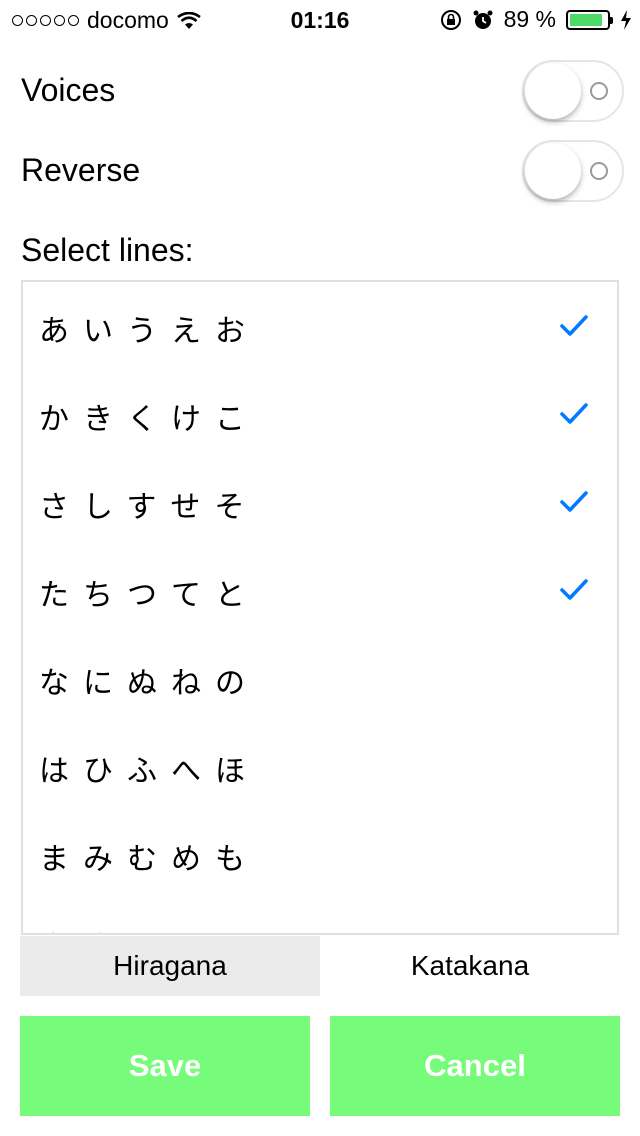  What do you see at coordinates (149, 771) in the screenshot?
I see `line-label: はひふへほ` at bounding box center [149, 771].